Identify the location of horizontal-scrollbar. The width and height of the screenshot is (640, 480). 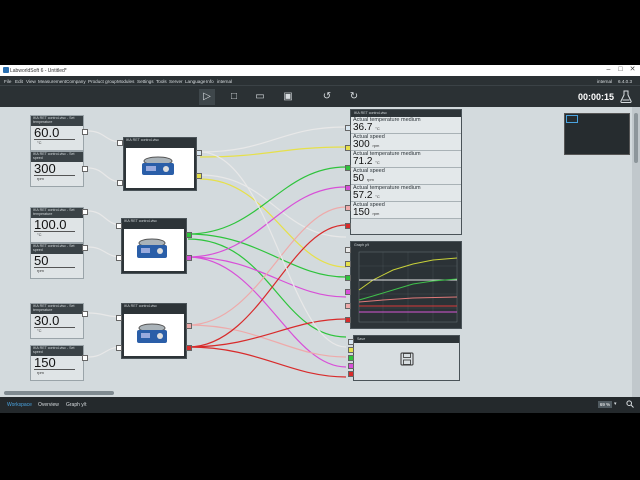
(59, 393).